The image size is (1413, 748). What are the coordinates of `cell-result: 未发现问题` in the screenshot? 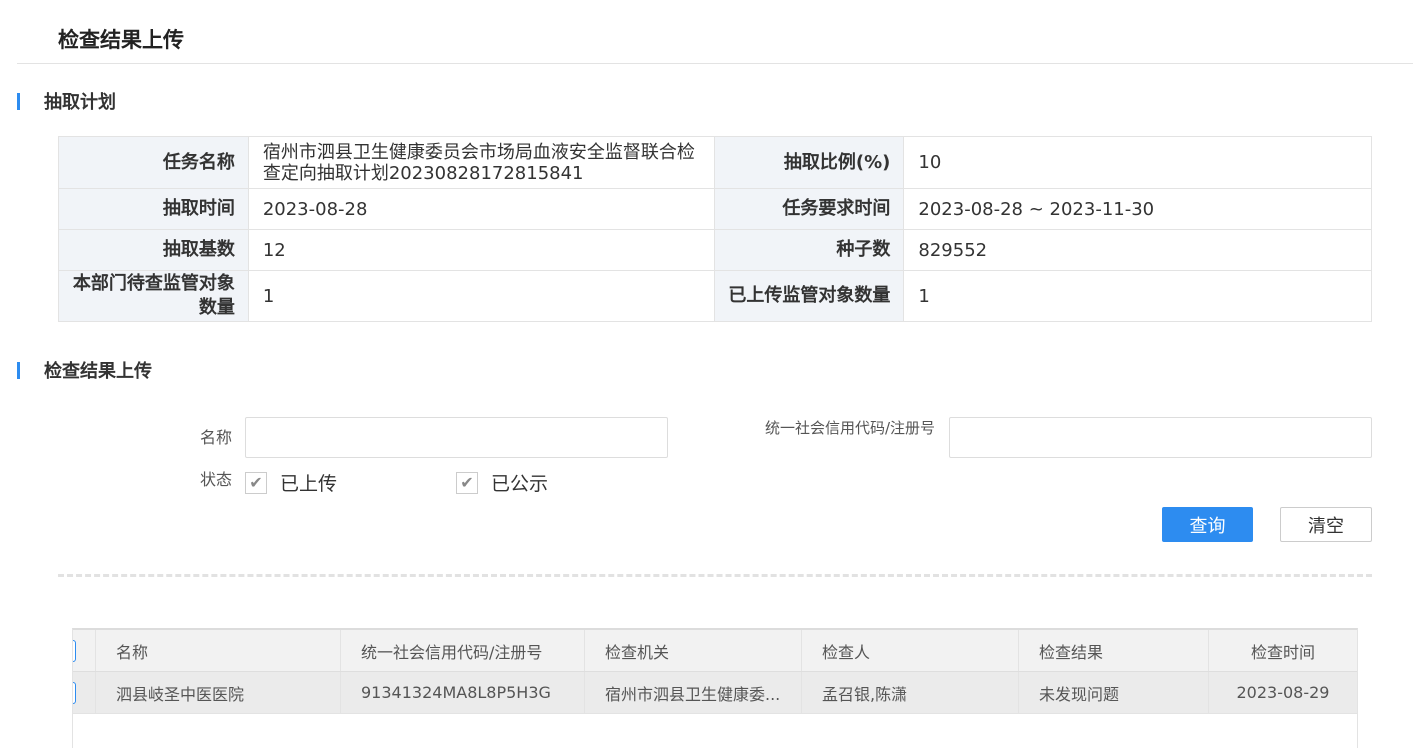 It's located at (1114, 692).